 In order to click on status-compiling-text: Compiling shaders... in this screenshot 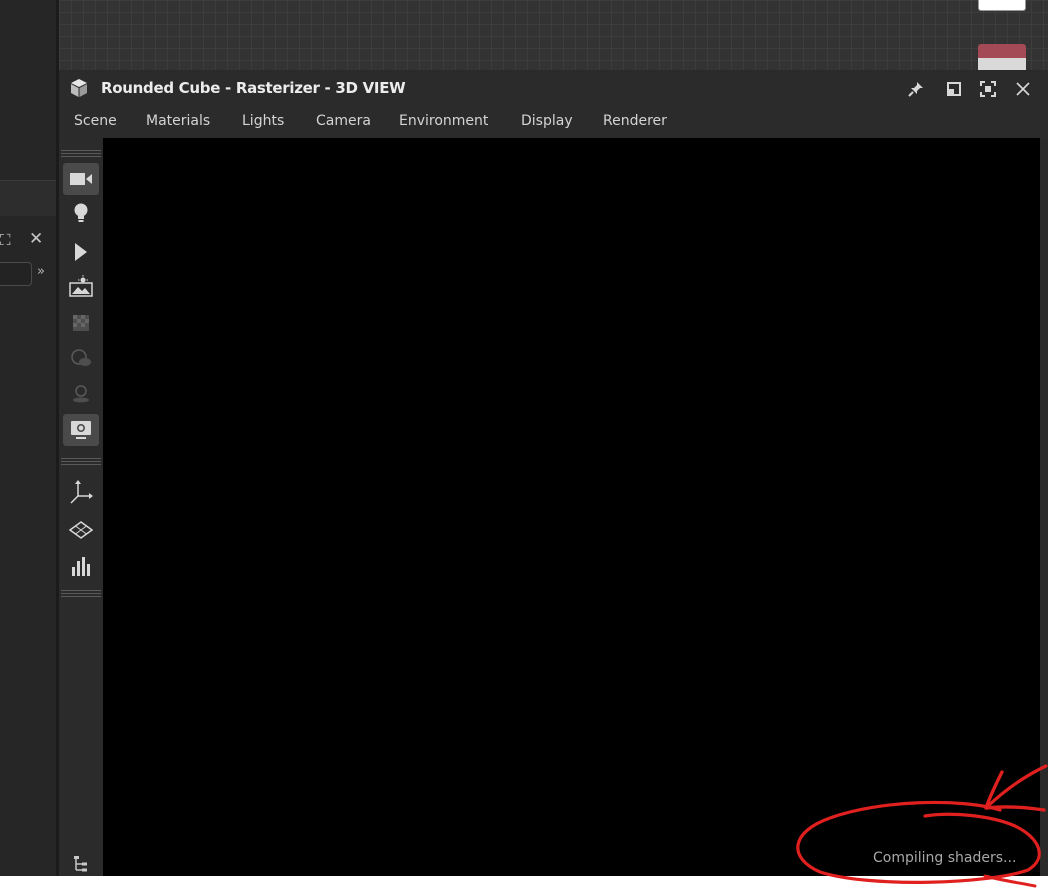, I will do `click(945, 858)`.